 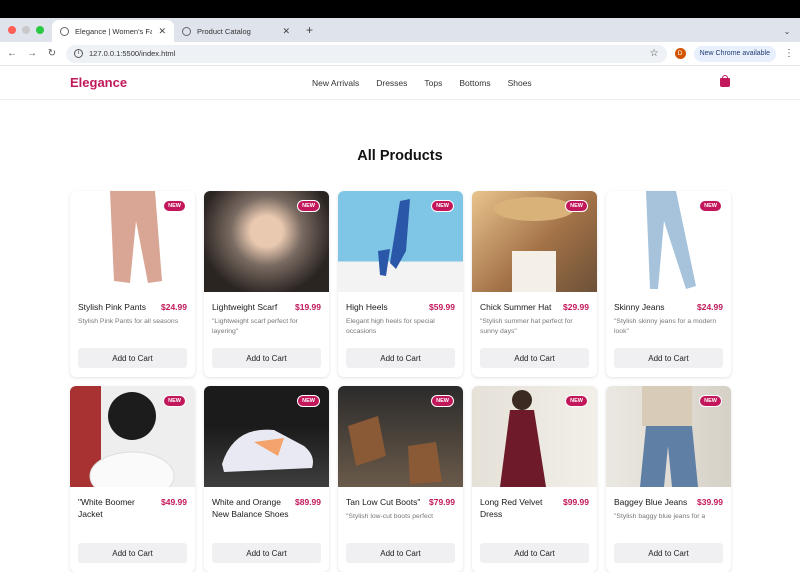 What do you see at coordinates (390, 516) in the screenshot?
I see `product-description: "Stylish low-cut boots perfect` at bounding box center [390, 516].